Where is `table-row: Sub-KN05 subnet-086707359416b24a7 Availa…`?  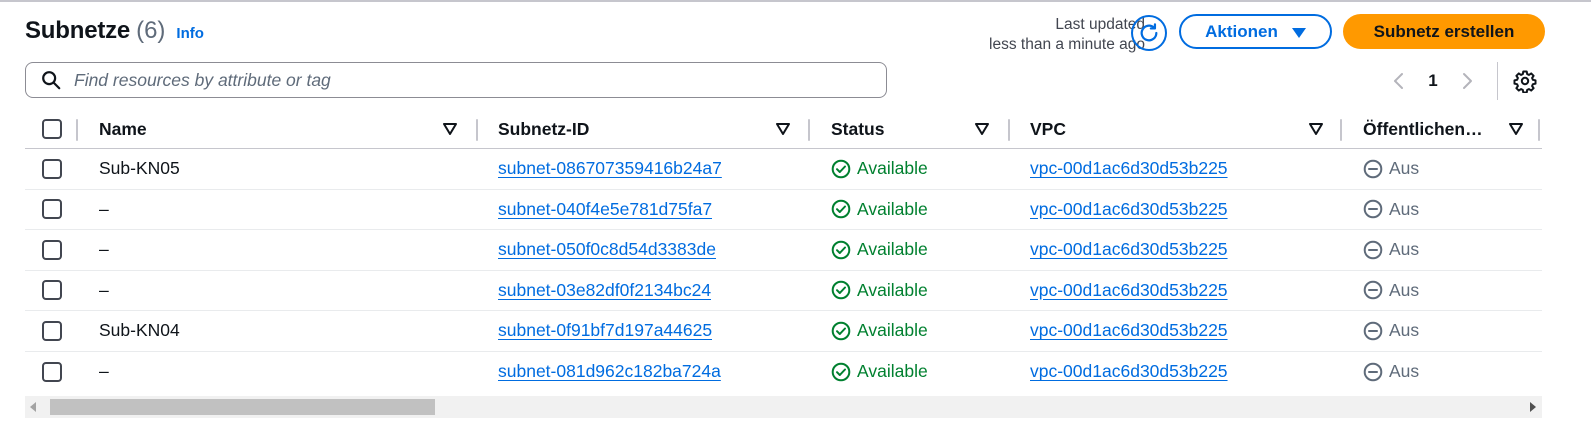
table-row: Sub-KN05 subnet-086707359416b24a7 Availa… is located at coordinates (783, 169).